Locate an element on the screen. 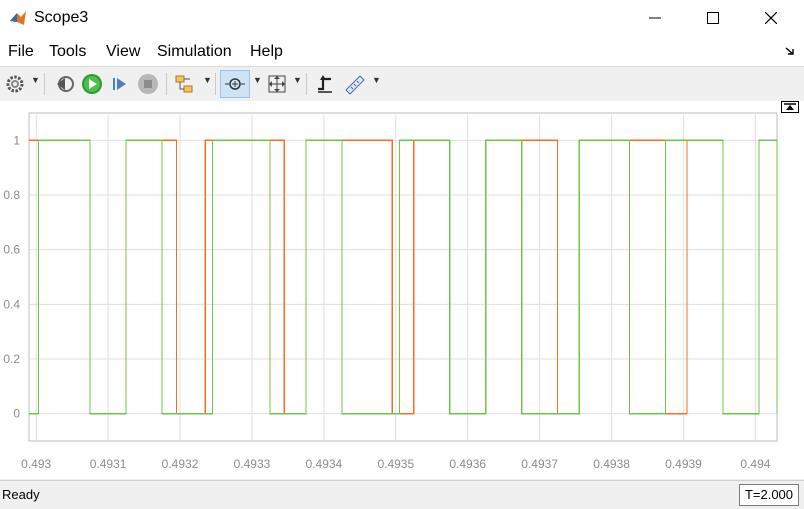 The height and width of the screenshot is (509, 804). step-forward-icon is located at coordinates (119, 84).